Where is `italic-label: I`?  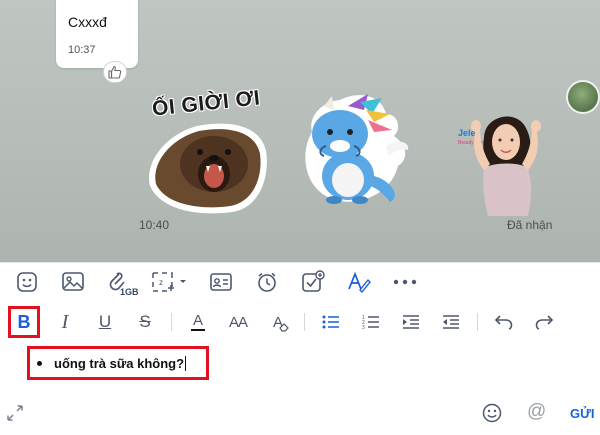 italic-label: I is located at coordinates (65, 321).